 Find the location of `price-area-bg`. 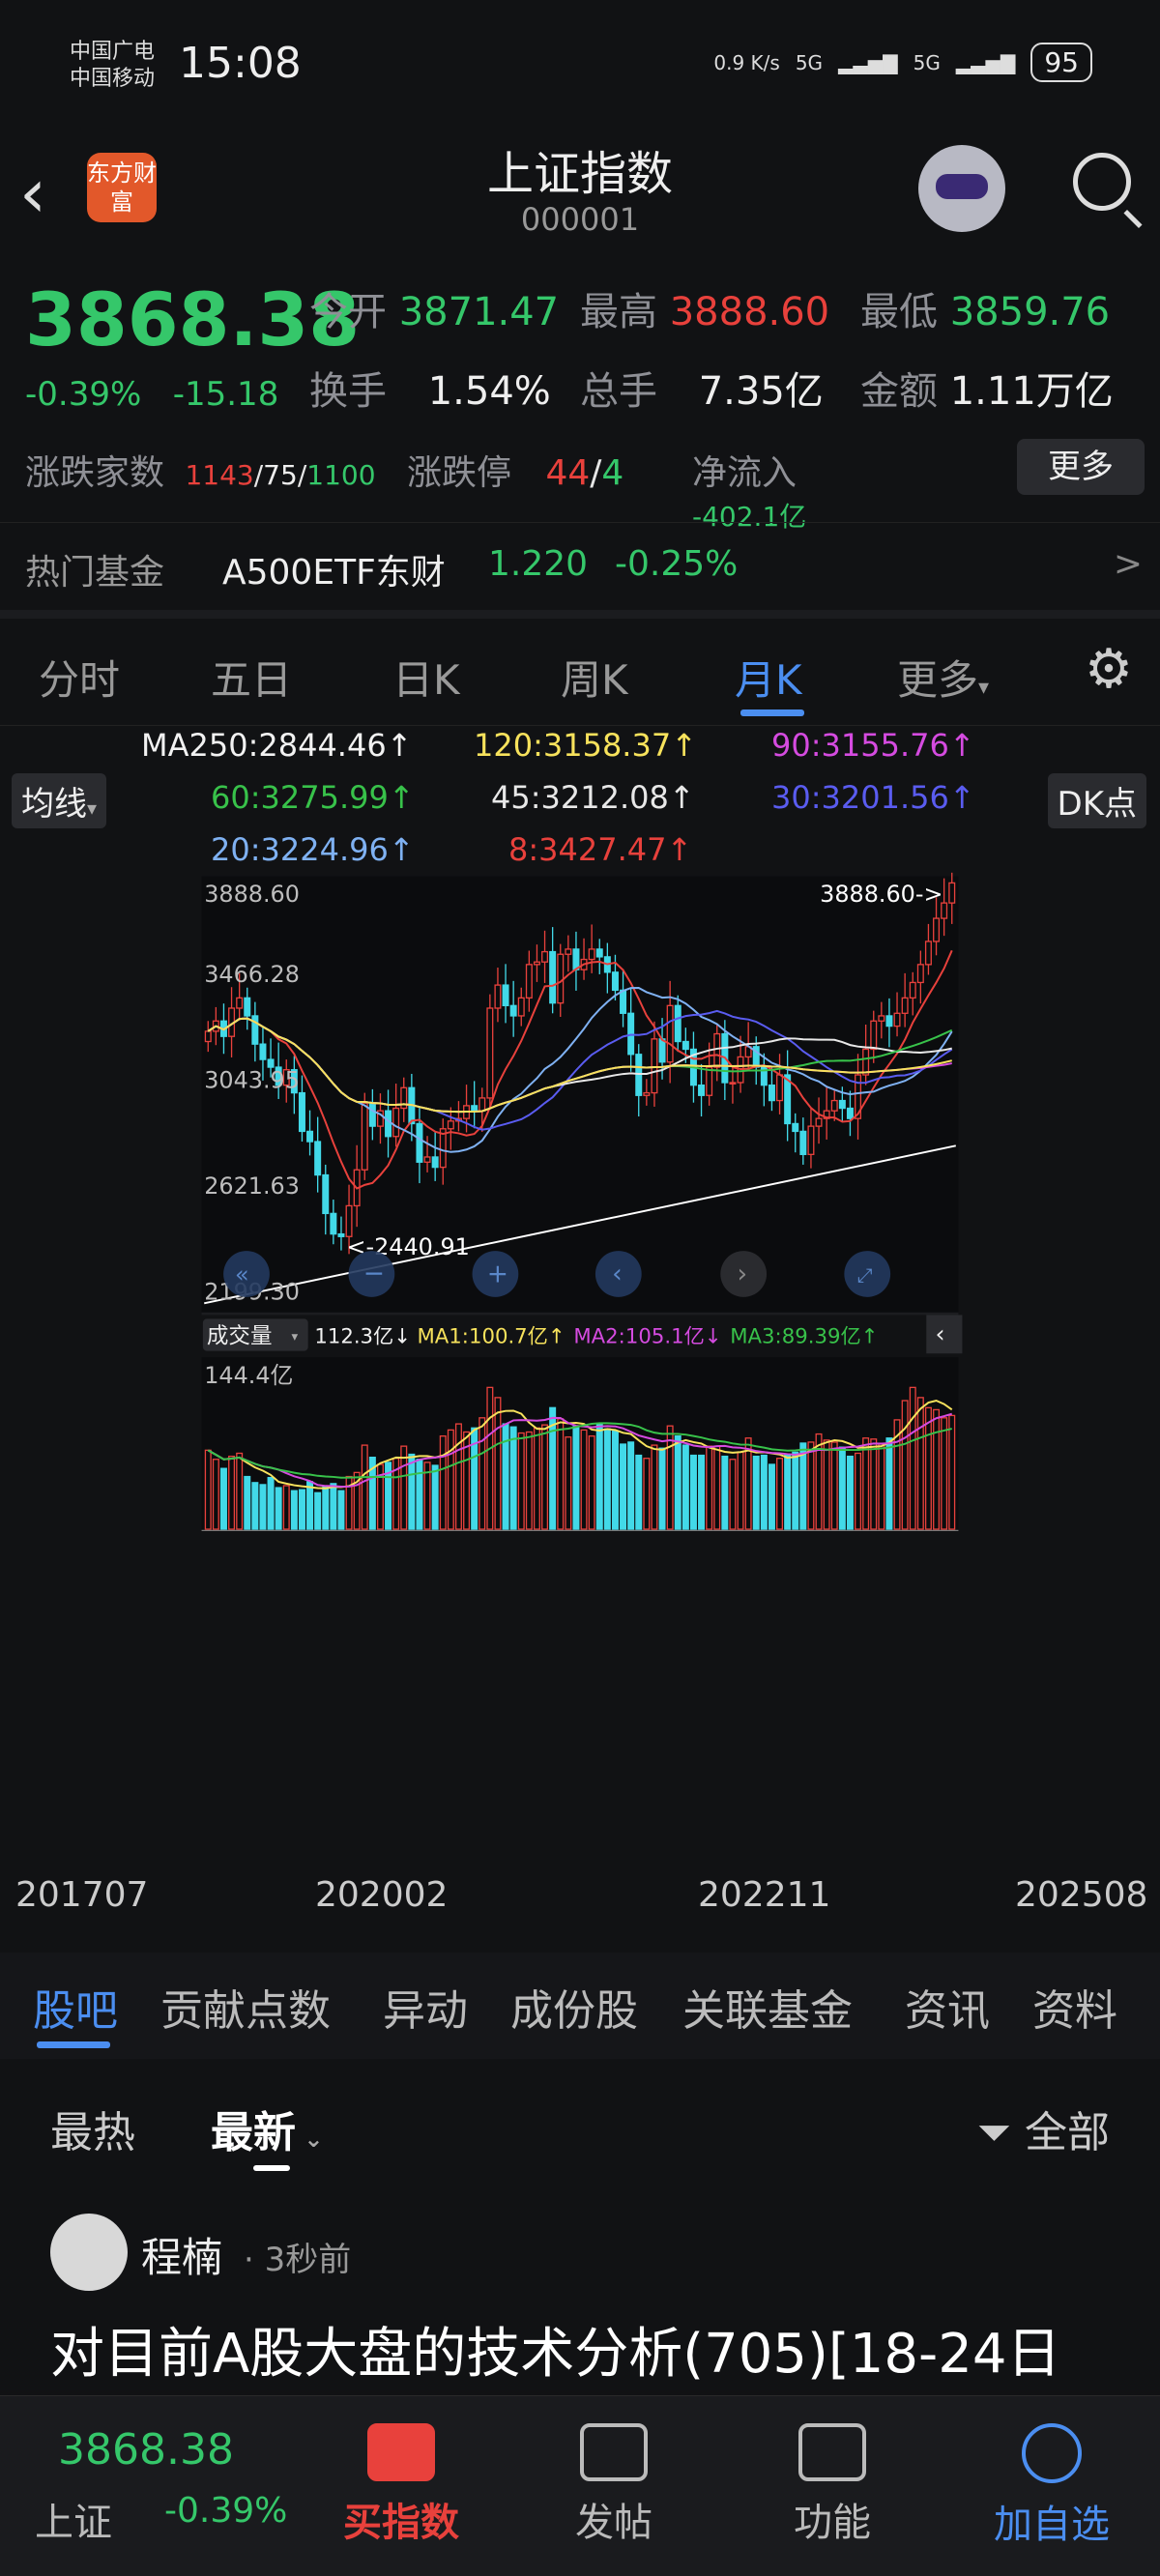

price-area-bg is located at coordinates (580, 1094).